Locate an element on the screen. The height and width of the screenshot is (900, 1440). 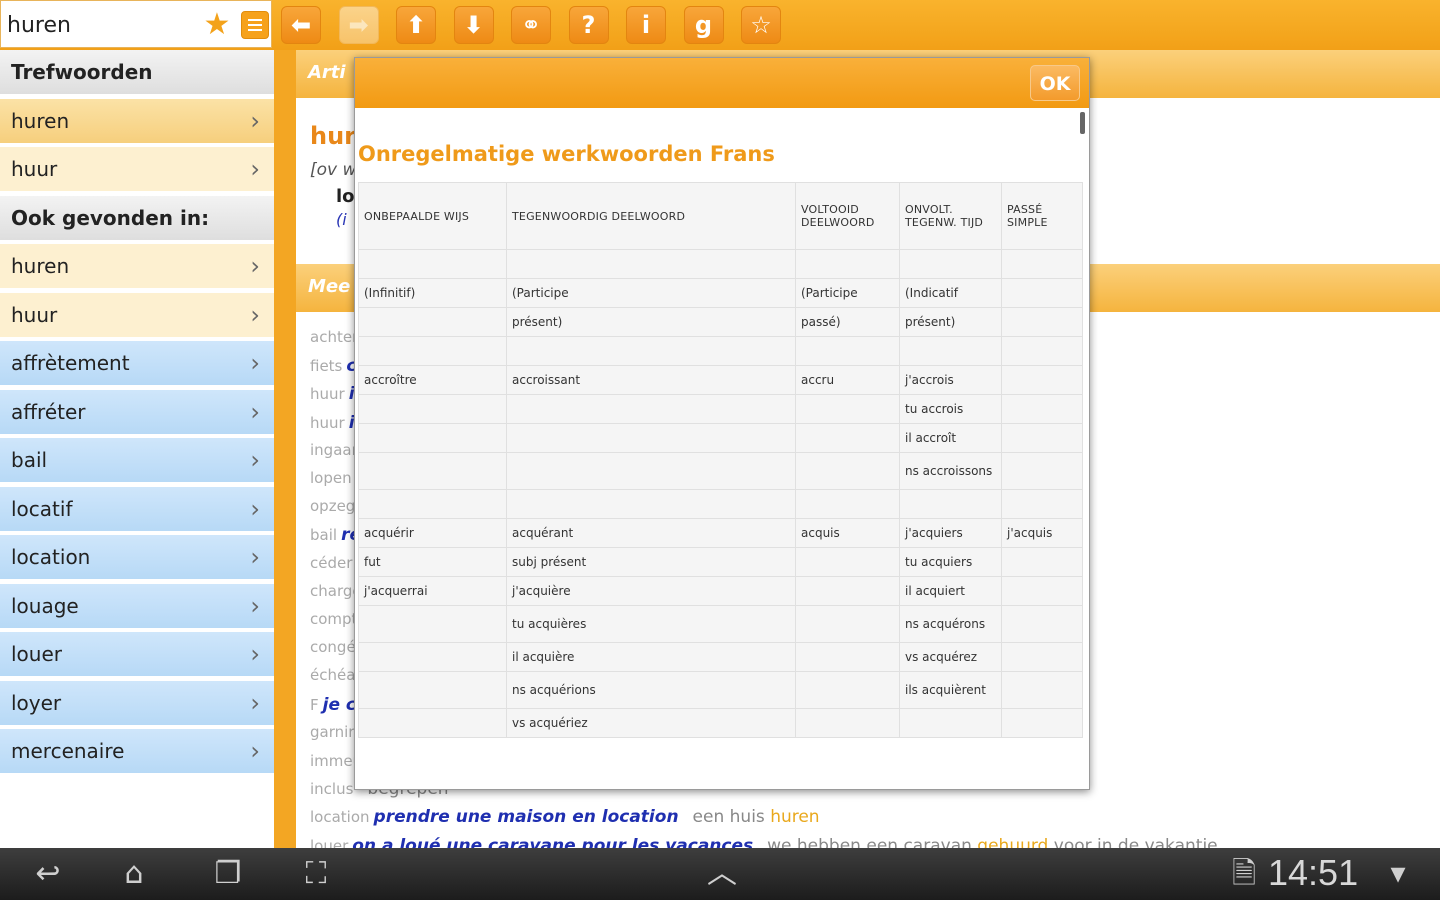
star-icon: ★ is located at coordinates (217, 25).